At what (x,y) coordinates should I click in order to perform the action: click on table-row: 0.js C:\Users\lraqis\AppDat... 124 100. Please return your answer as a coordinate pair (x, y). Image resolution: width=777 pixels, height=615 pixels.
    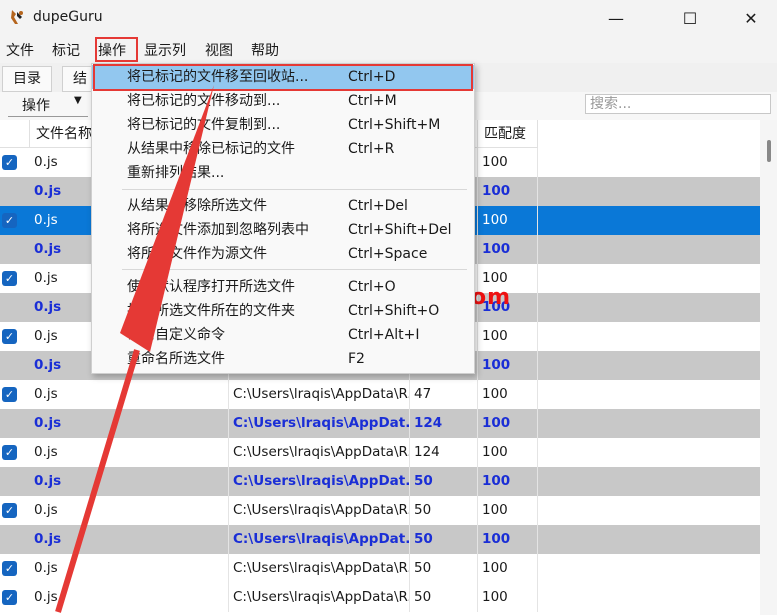
    Looking at the image, I should click on (380, 423).